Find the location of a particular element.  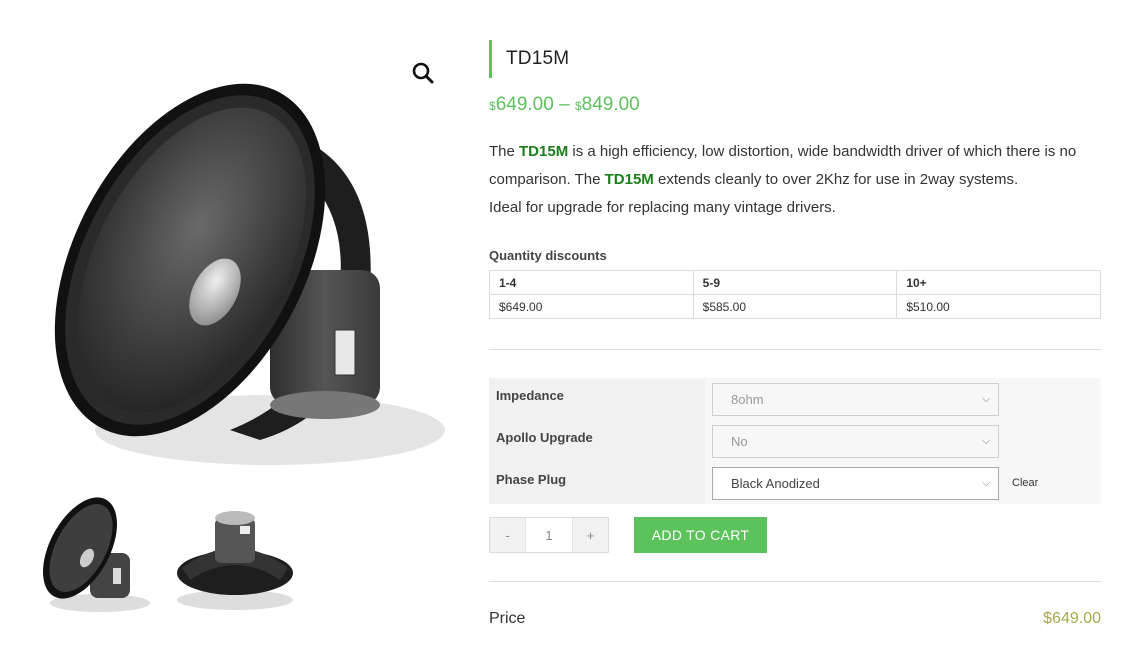

impedance-value-cell: 8ohm ⌵ is located at coordinates (903, 399).